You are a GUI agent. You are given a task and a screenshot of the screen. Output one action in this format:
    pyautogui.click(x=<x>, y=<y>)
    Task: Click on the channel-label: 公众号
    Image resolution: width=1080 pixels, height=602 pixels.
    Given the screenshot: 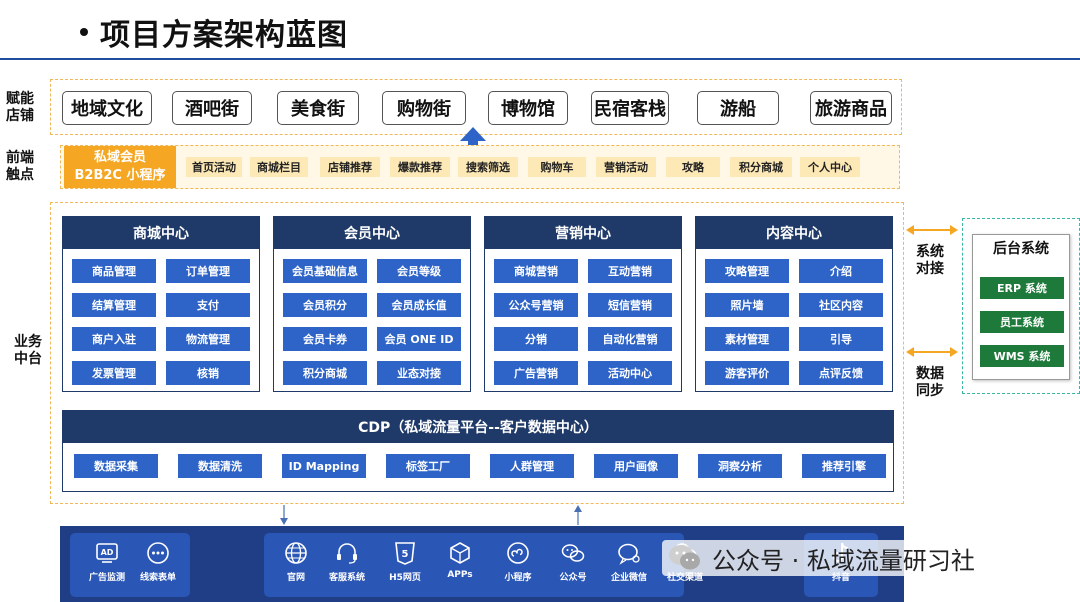 What is the action you would take?
    pyautogui.click(x=573, y=578)
    